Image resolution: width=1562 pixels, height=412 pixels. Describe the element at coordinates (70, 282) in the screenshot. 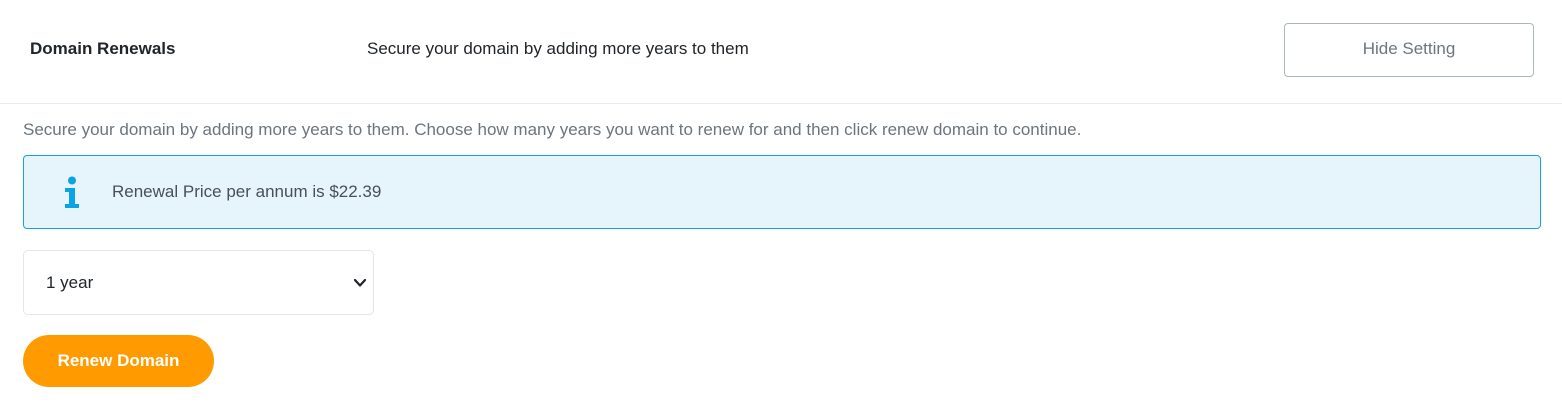

I see `selected-years-value: 1 year` at that location.